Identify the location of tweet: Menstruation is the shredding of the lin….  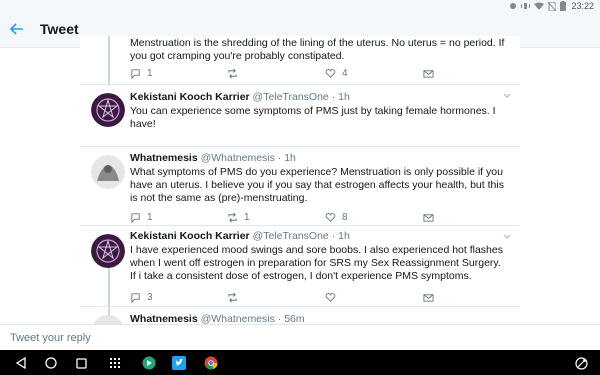
(300, 60).